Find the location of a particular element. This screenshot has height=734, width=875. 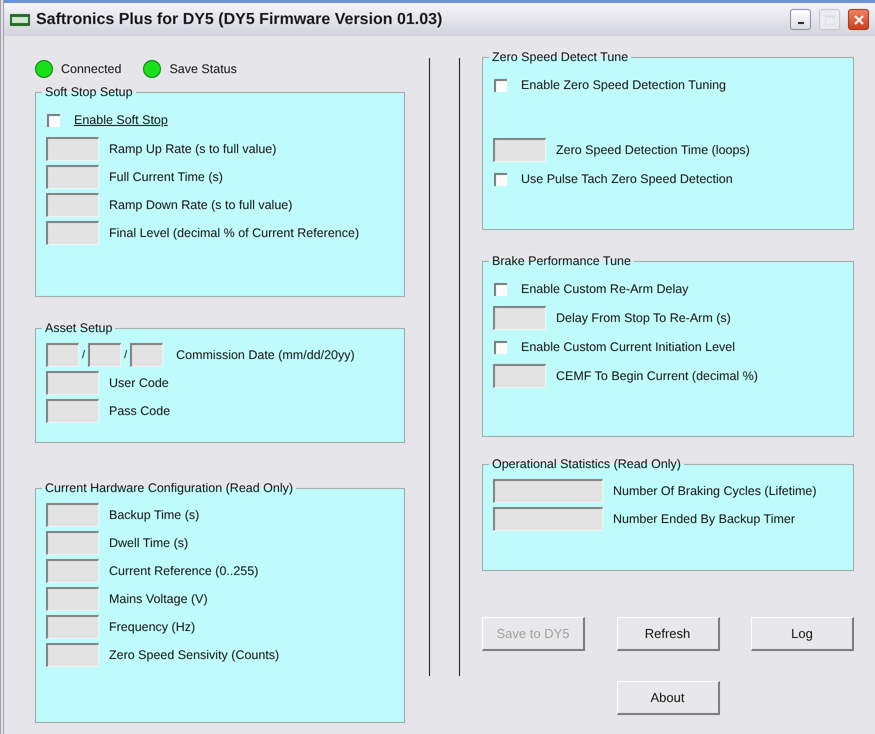

status-label: Connected is located at coordinates (91, 69).